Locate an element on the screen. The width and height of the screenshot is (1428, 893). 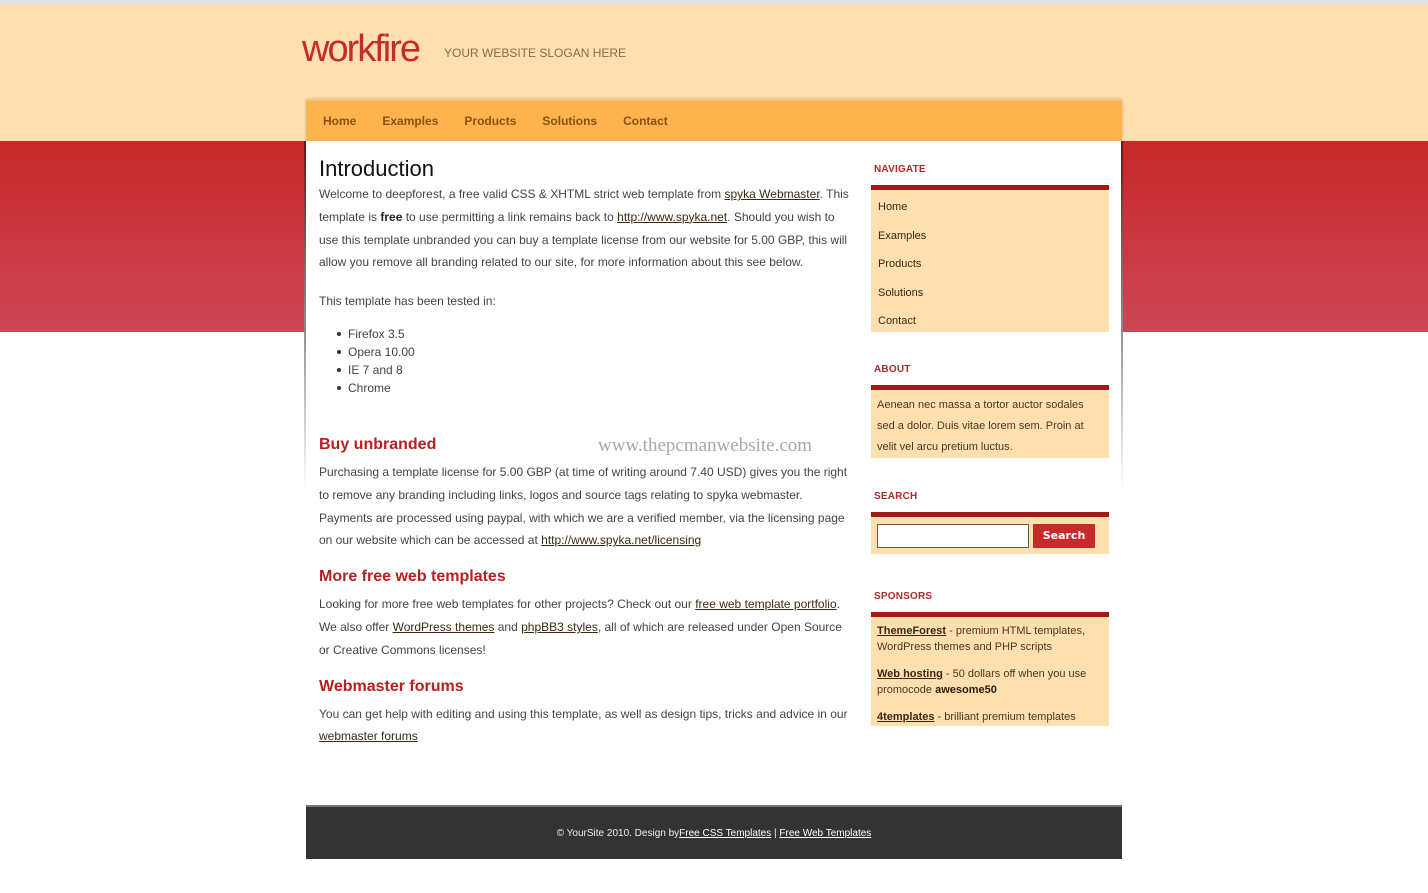
sidebar-item-examples: Examples is located at coordinates (990, 236).